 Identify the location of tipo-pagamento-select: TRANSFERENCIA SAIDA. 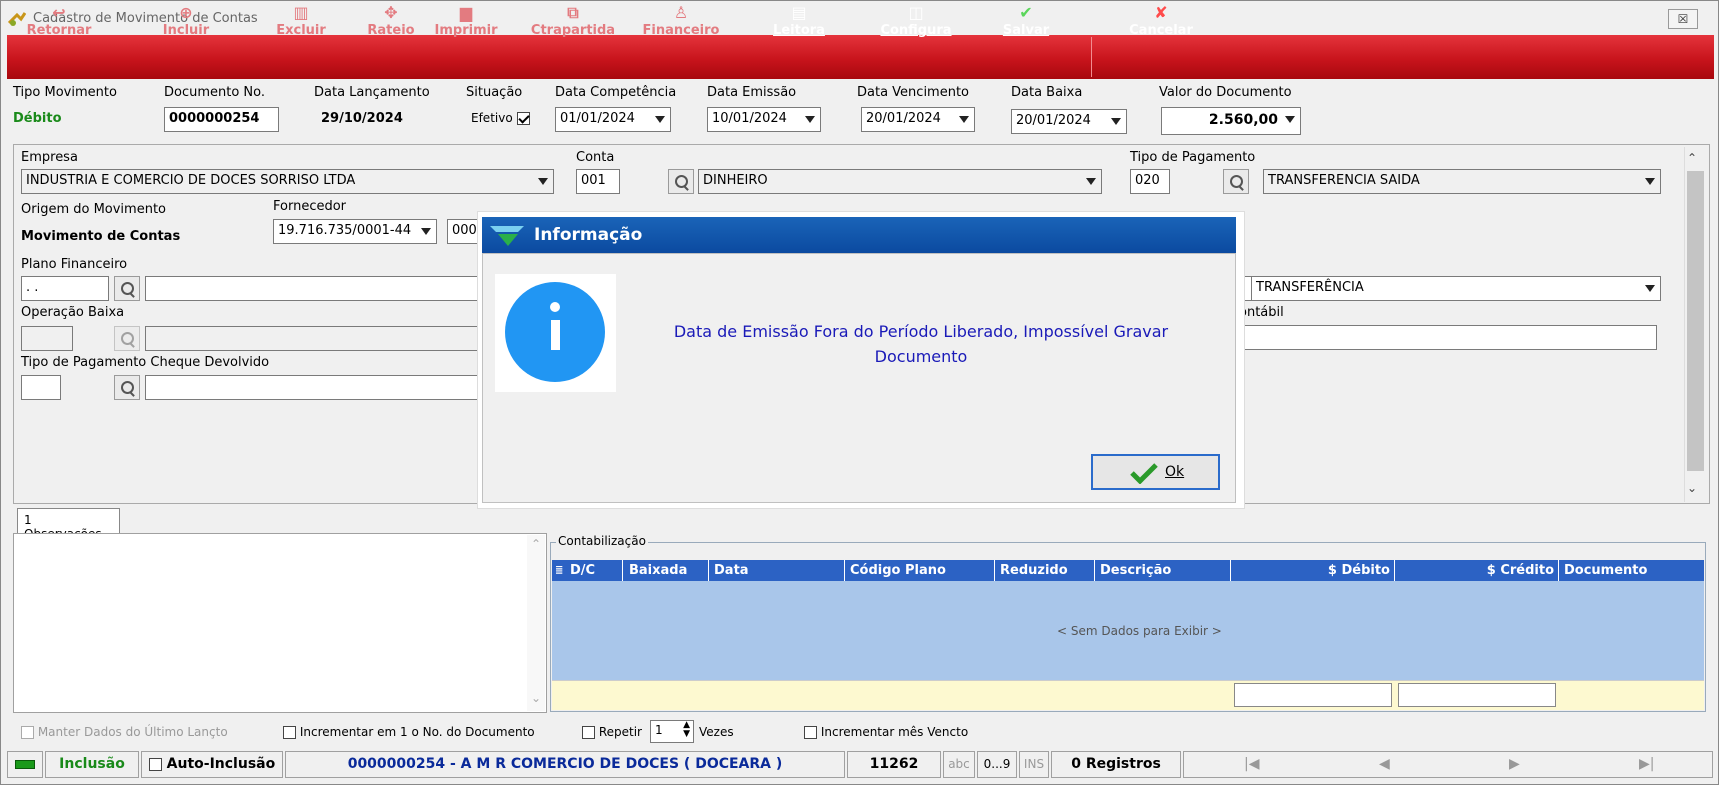
(1462, 181).